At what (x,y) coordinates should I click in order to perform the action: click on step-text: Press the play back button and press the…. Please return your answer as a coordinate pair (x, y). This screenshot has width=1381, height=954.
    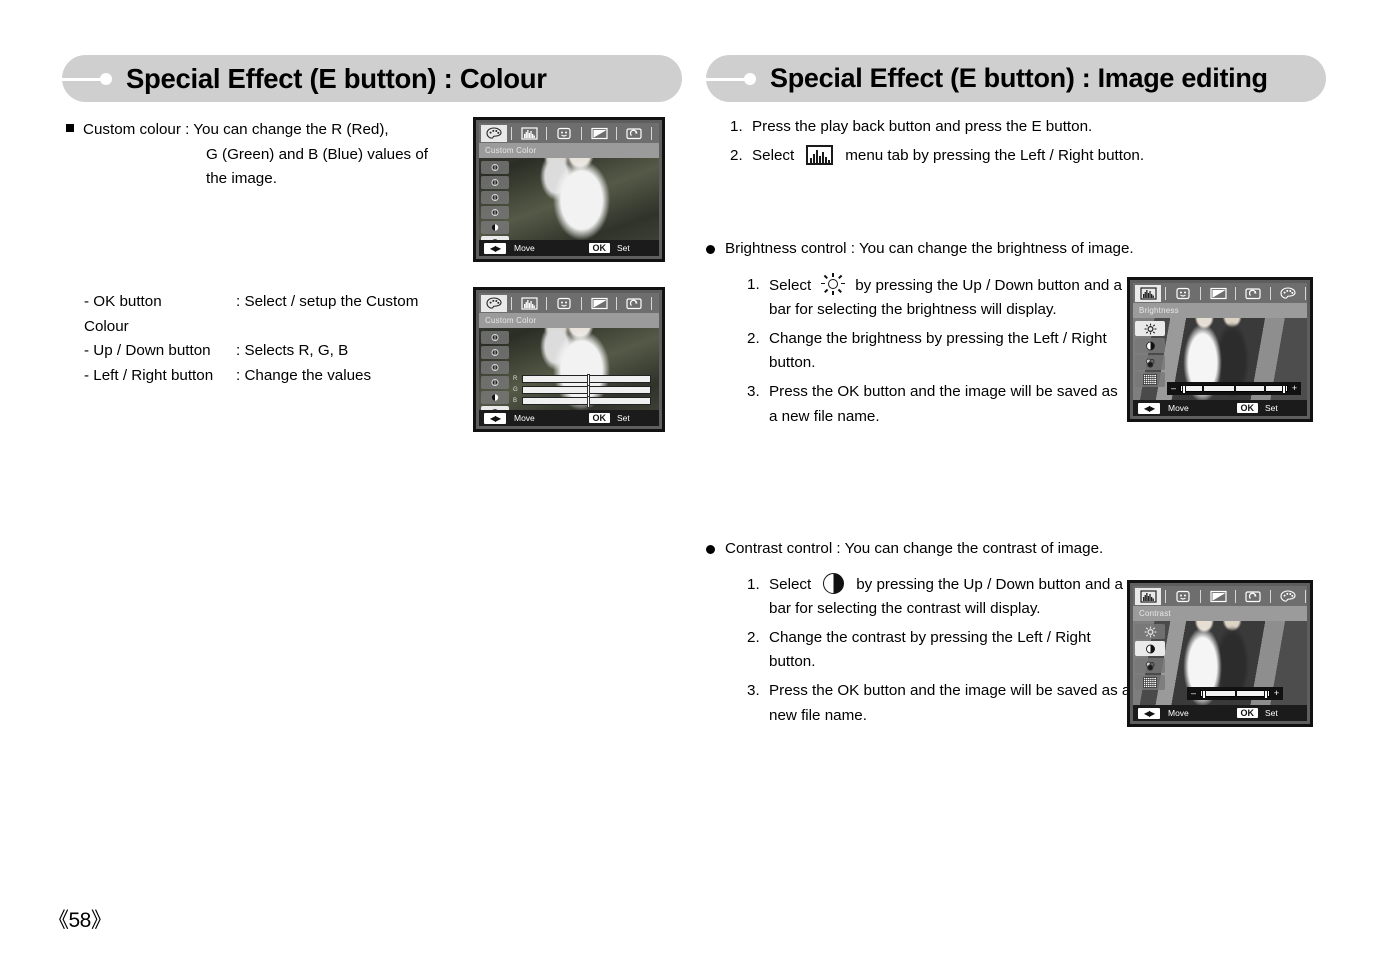
    Looking at the image, I should click on (922, 126).